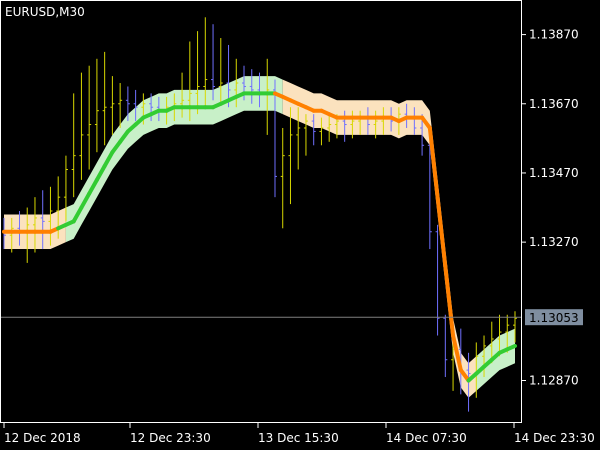 The image size is (600, 450). I want to click on y-axis: 1.13870 1.13670 1.13470 1.13270 1.12870, so click(550, 207).